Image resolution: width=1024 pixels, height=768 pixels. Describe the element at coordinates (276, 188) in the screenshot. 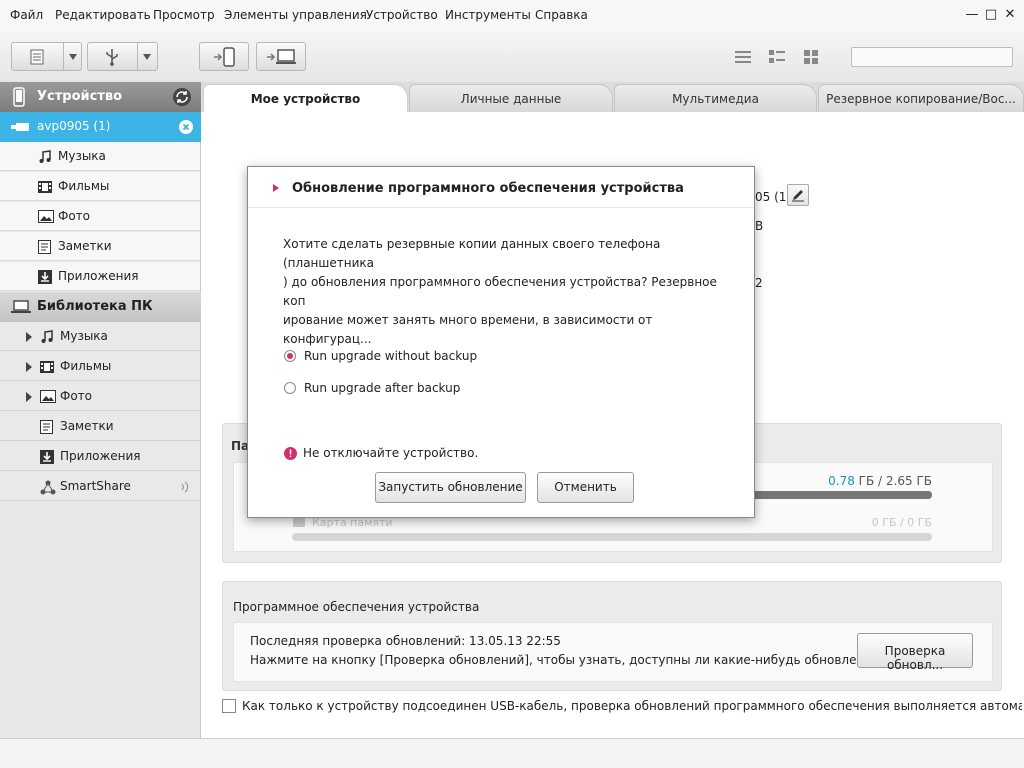

I see `dialog-marker-icon` at that location.